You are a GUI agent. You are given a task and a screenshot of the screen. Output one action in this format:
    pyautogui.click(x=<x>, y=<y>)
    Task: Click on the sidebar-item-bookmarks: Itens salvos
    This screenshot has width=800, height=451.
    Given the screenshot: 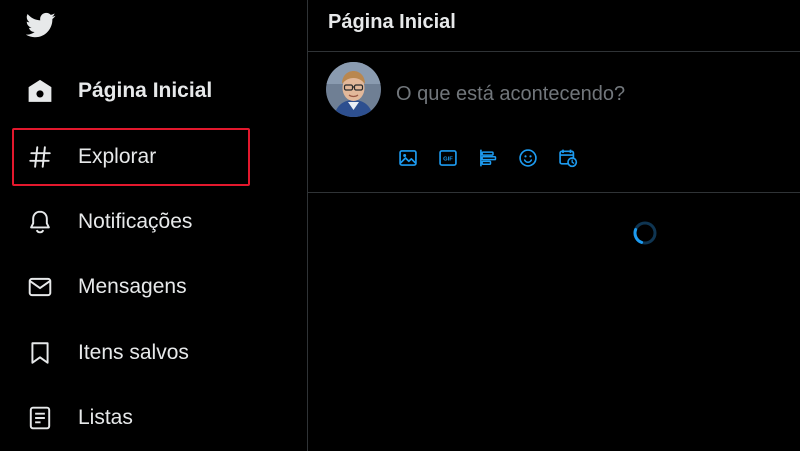 What is the action you would take?
    pyautogui.click(x=131, y=353)
    